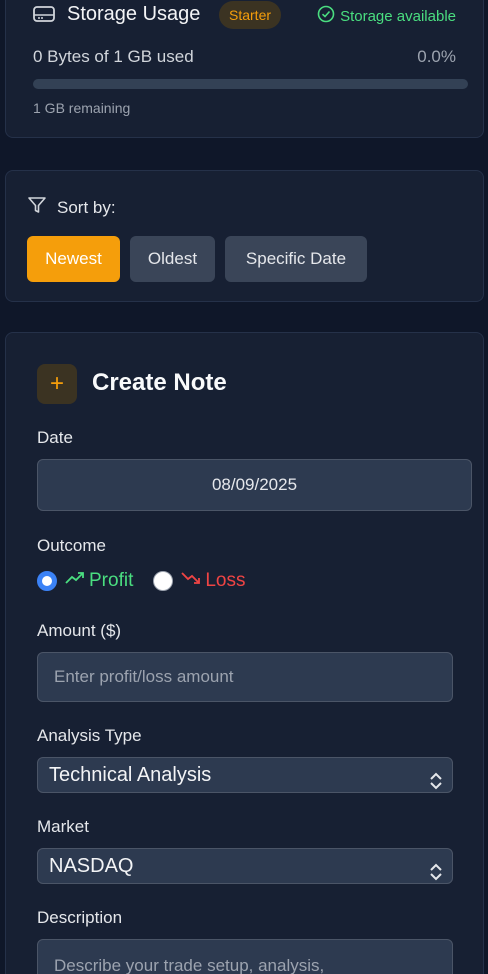 This screenshot has height=974, width=488. What do you see at coordinates (89, 735) in the screenshot?
I see `analysis-type-label: Analysis Type` at bounding box center [89, 735].